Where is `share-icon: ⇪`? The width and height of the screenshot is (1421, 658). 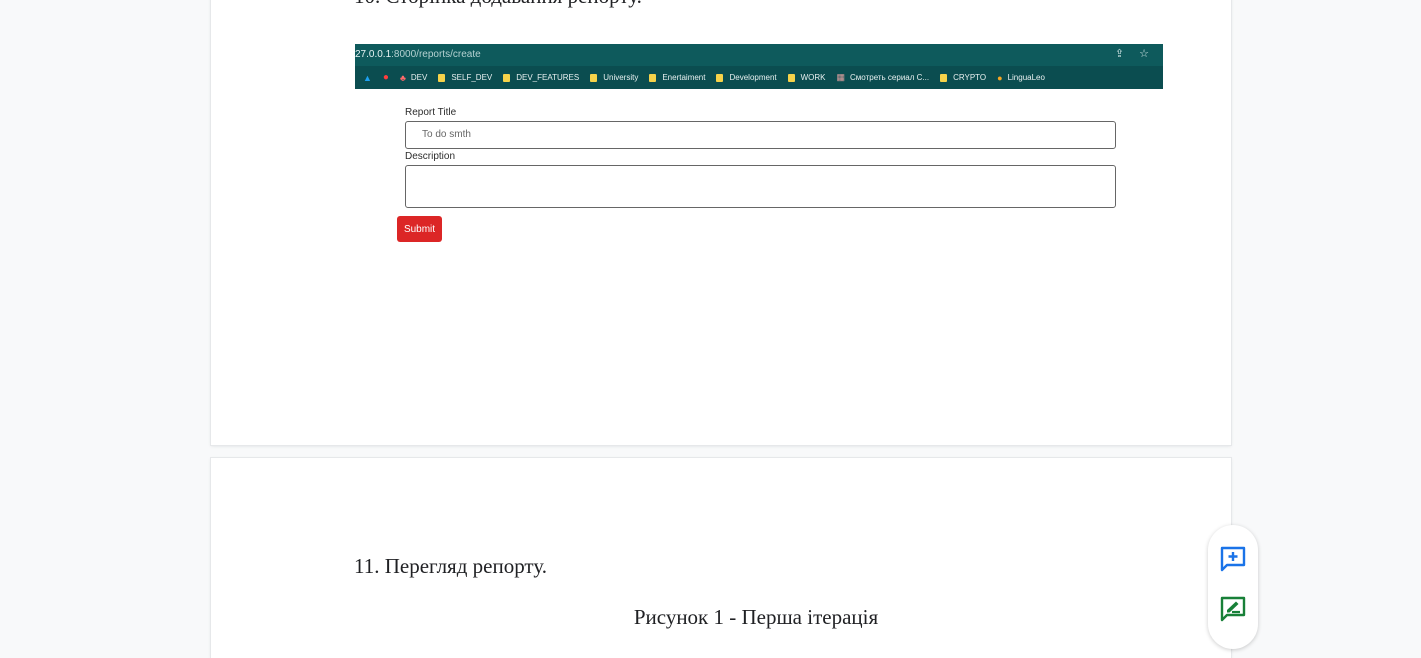 share-icon: ⇪ is located at coordinates (1119, 54).